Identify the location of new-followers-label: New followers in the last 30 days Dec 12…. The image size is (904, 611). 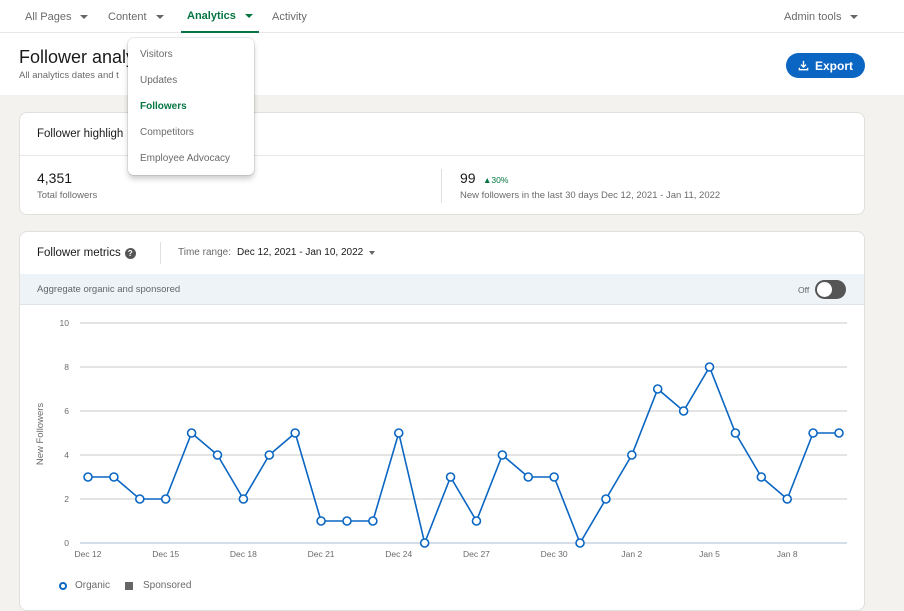
(590, 195).